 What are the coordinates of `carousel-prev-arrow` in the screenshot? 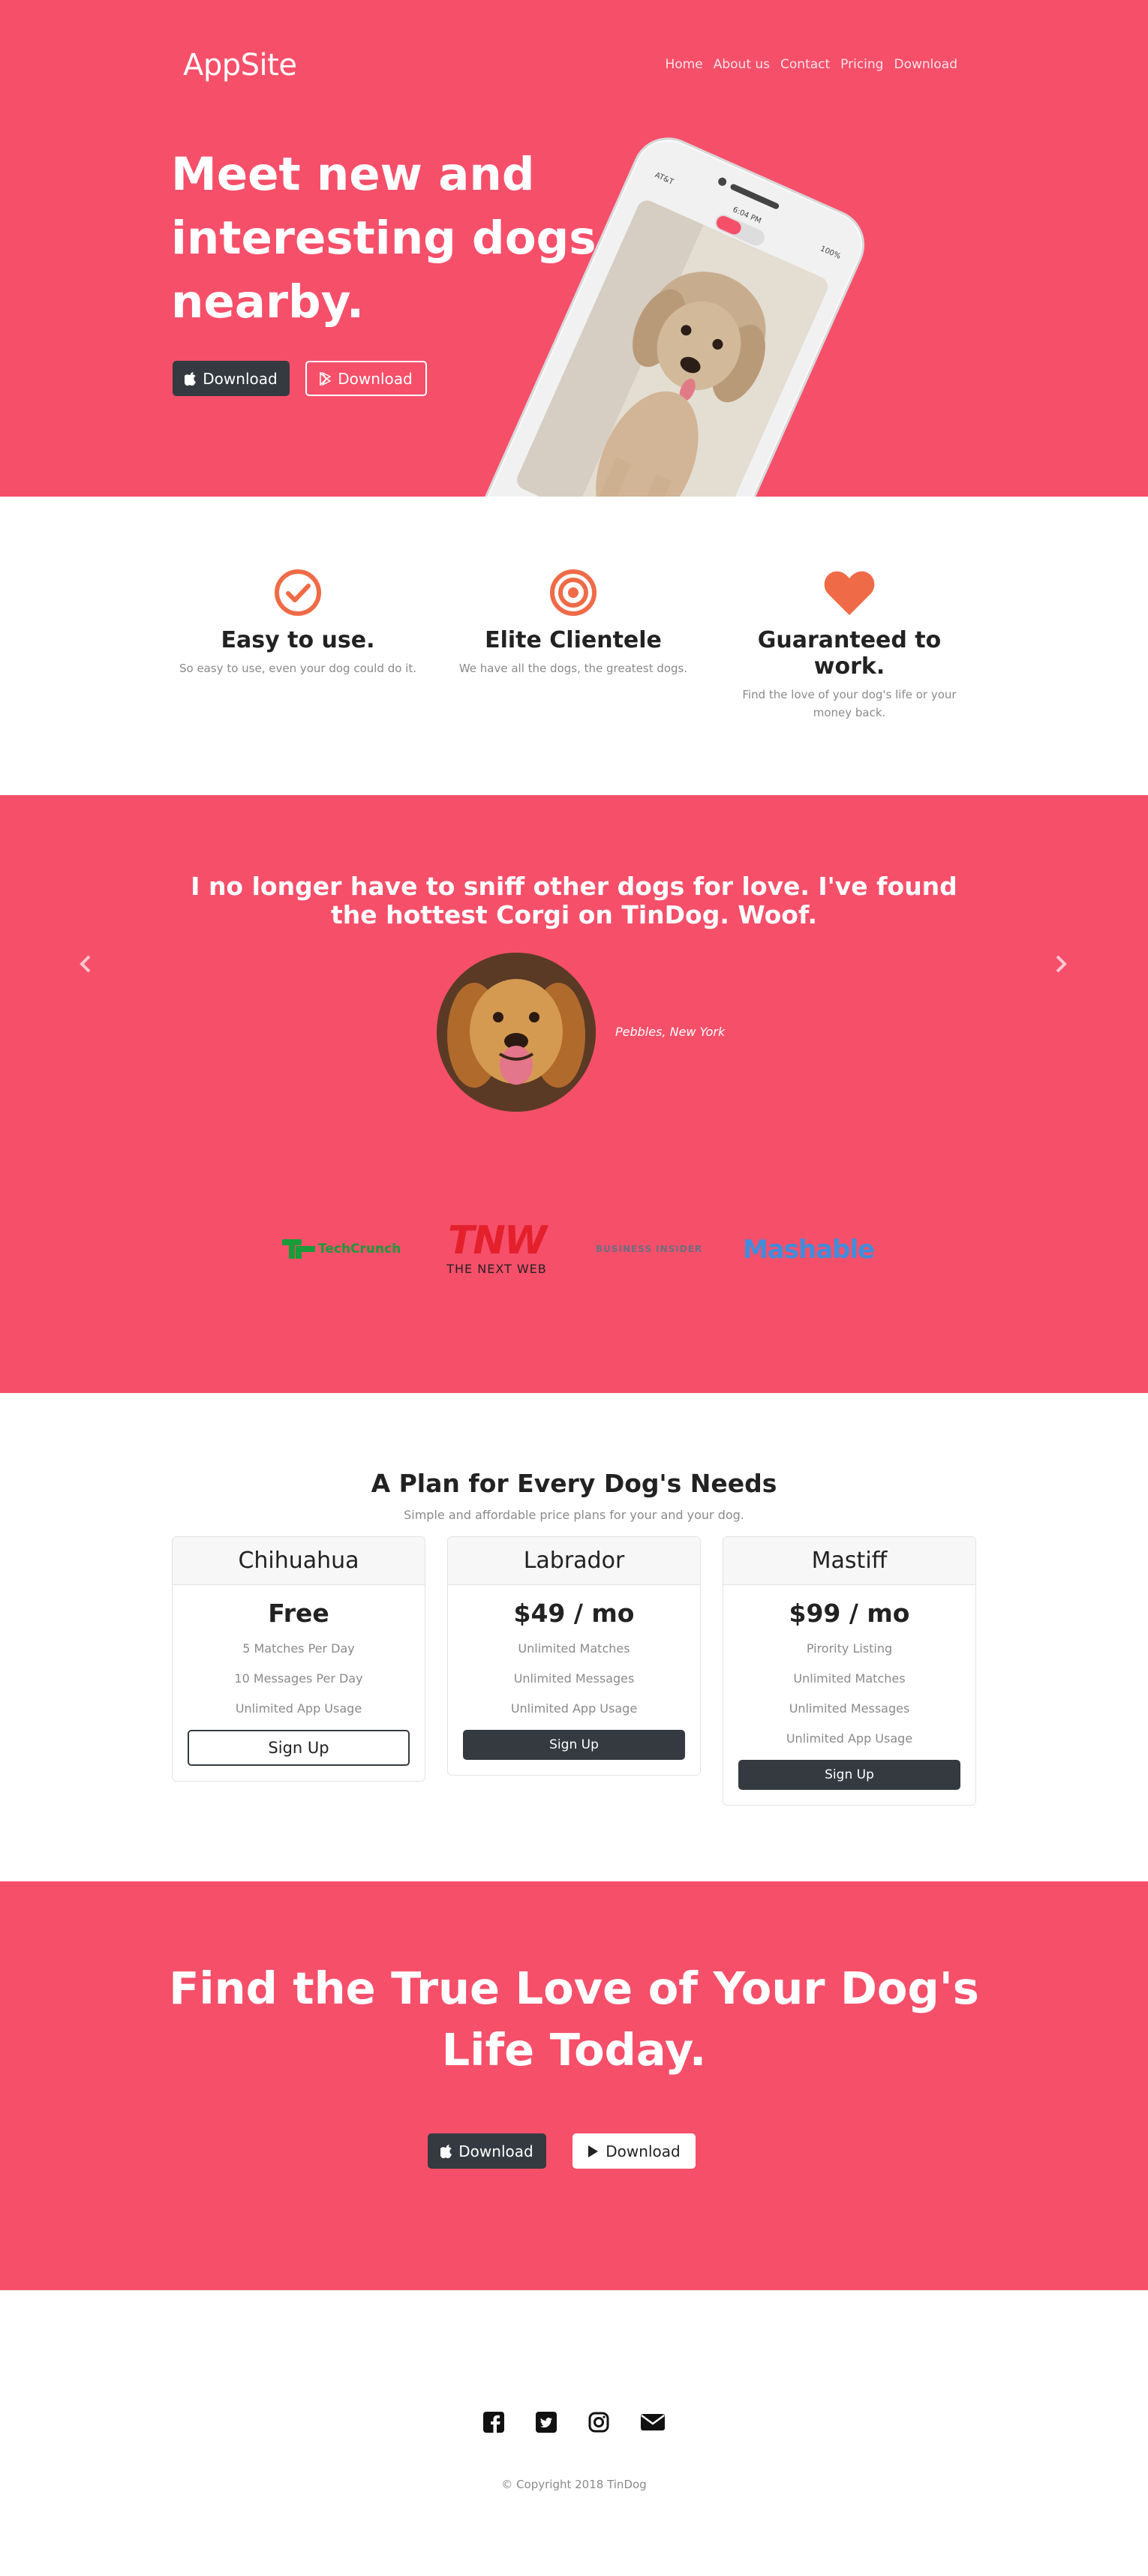 It's located at (85, 967).